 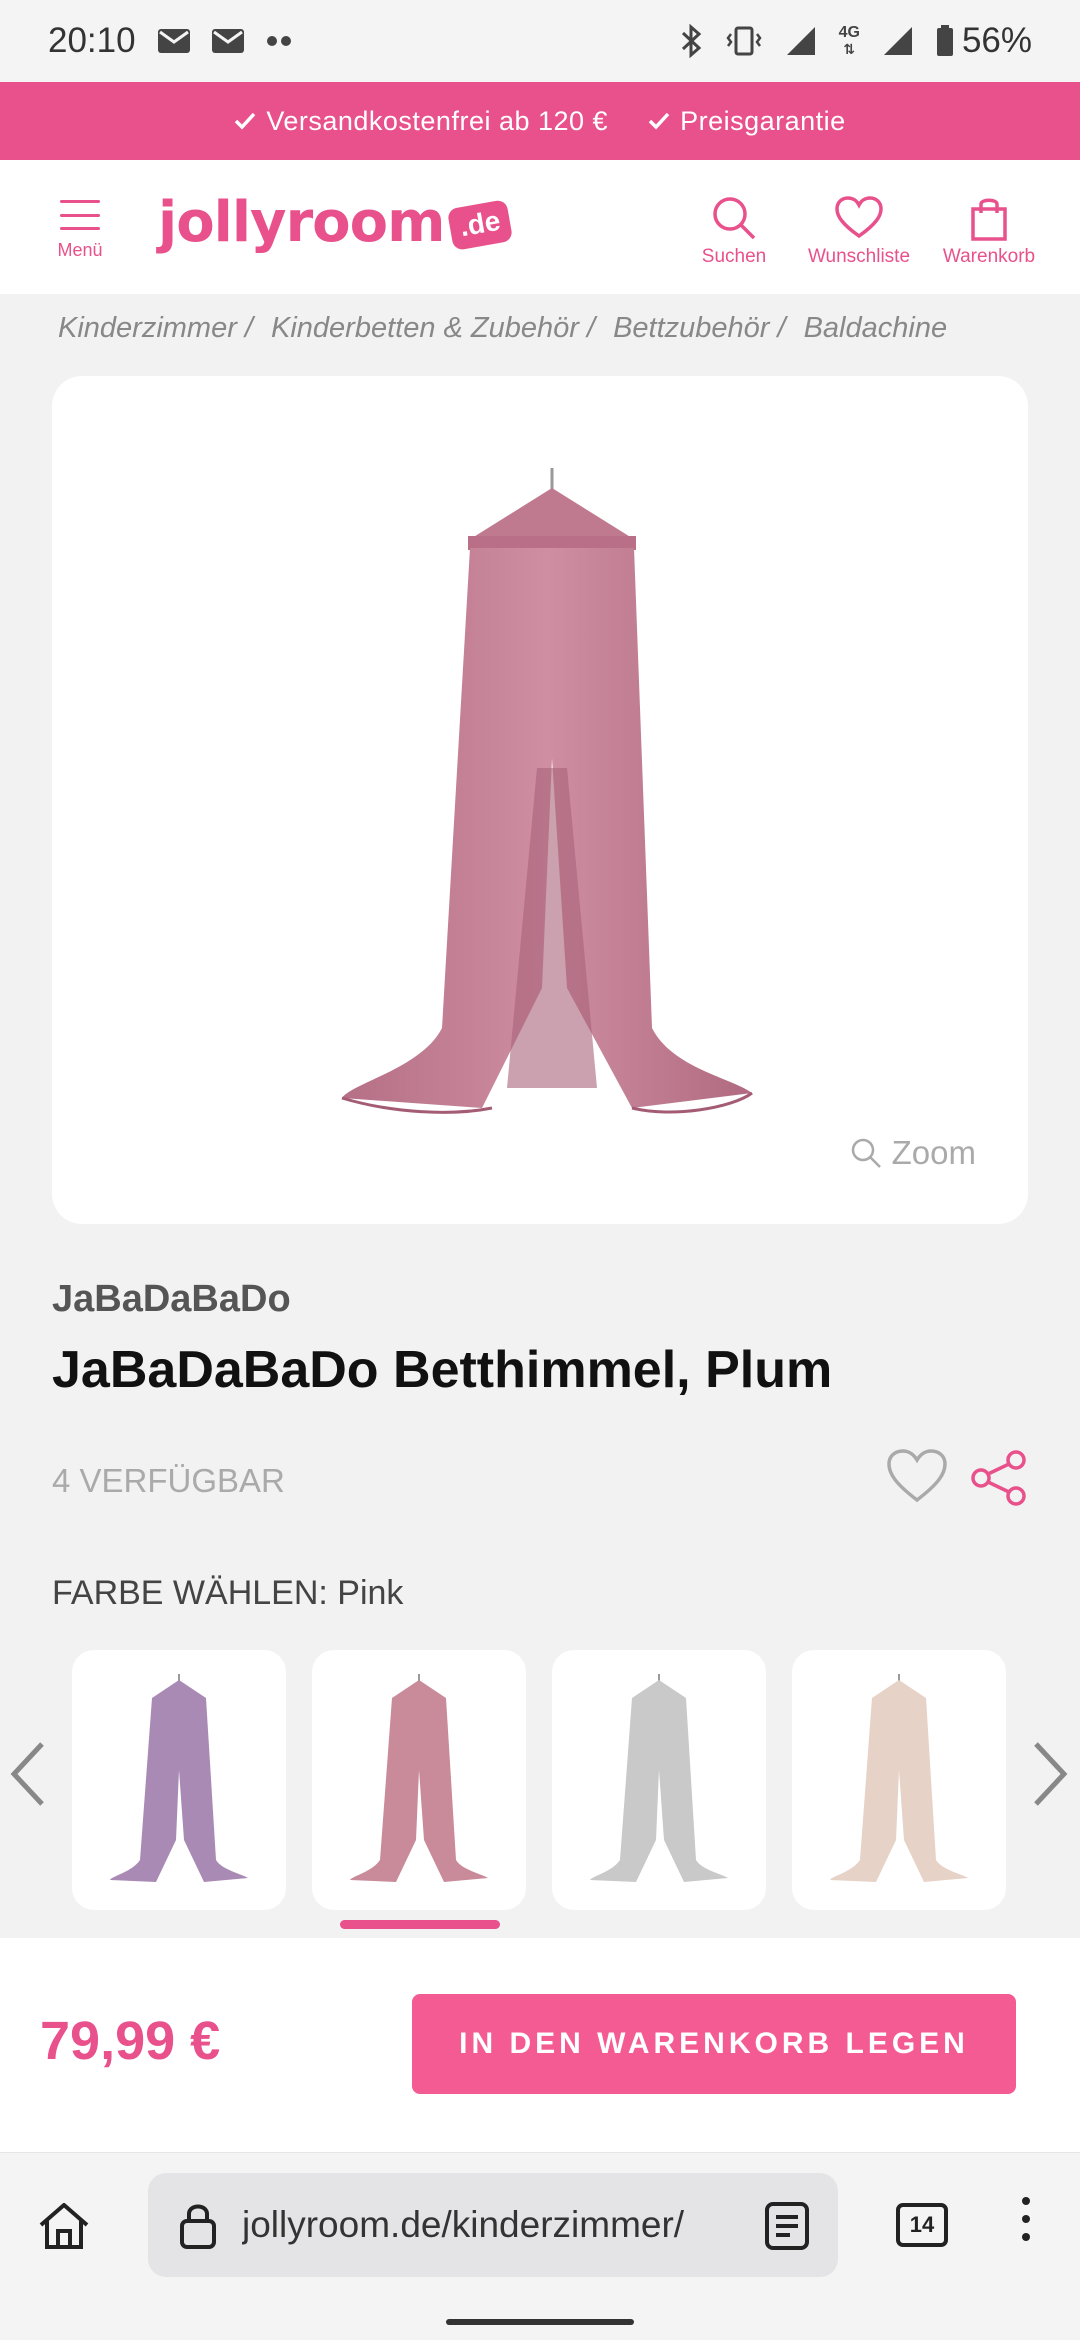 What do you see at coordinates (859, 256) in the screenshot?
I see `wishlist-label: Wunschliste` at bounding box center [859, 256].